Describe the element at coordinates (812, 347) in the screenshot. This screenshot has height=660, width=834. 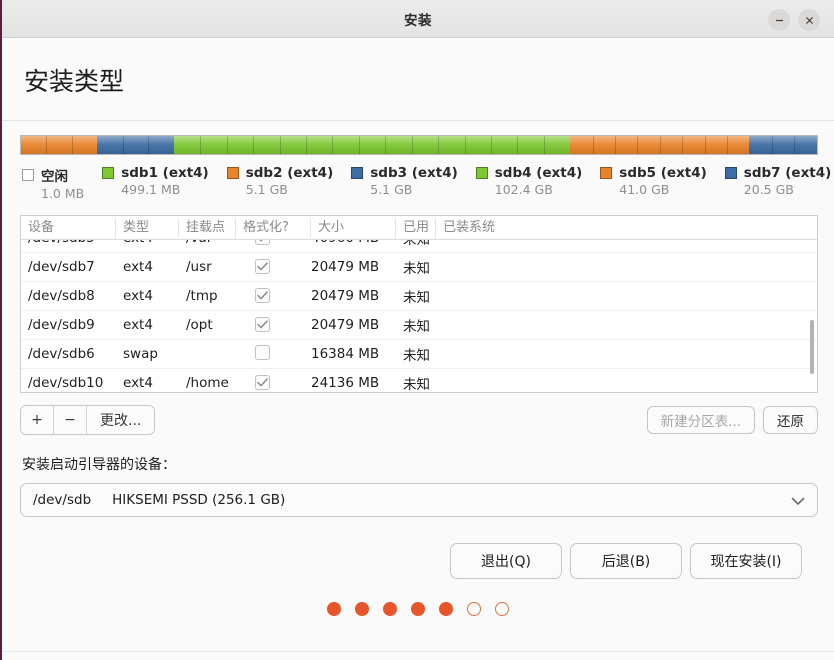
I see `table-scrollbar` at that location.